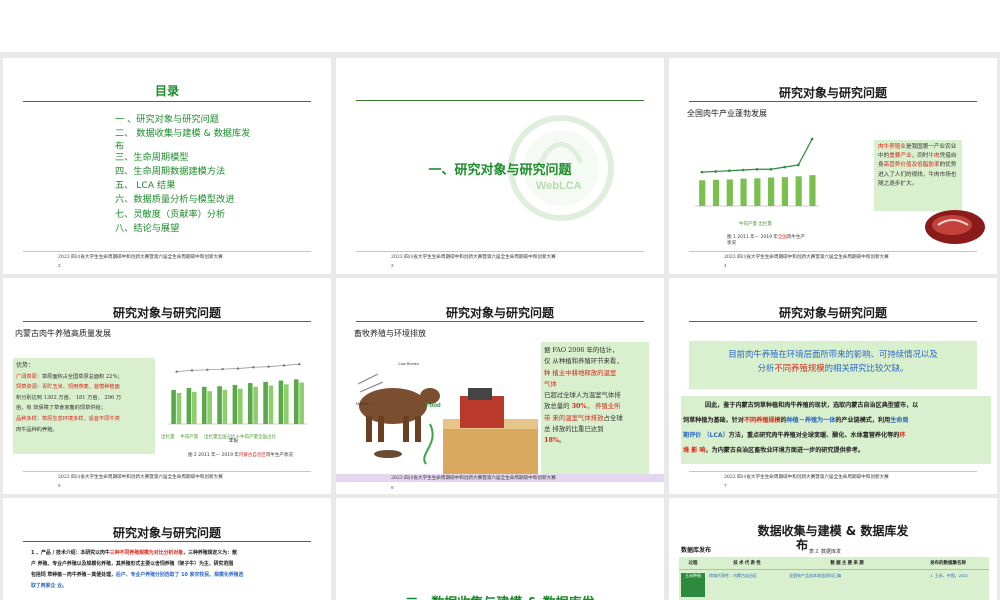 The height and width of the screenshot is (600, 1000). What do you see at coordinates (392, 265) in the screenshot?
I see `page-number: 3` at bounding box center [392, 265].